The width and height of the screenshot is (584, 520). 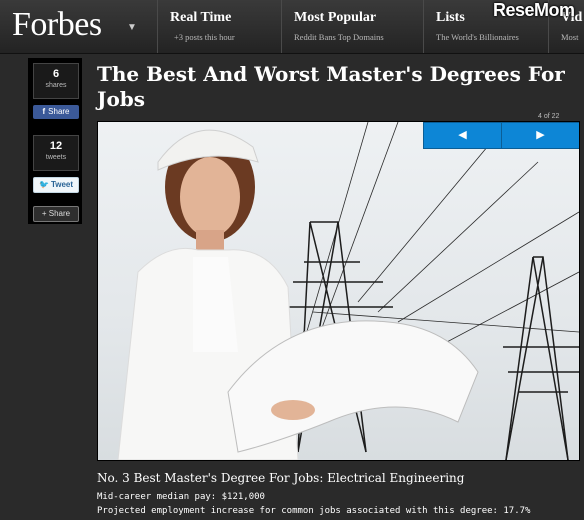 What do you see at coordinates (59, 111) in the screenshot?
I see `facebook-share-label: Share` at bounding box center [59, 111].